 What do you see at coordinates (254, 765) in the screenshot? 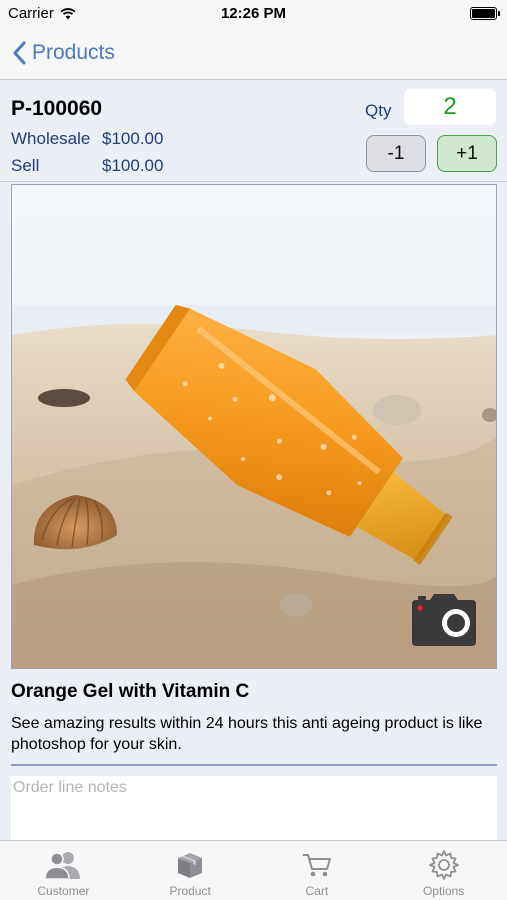
I see `description-divider` at bounding box center [254, 765].